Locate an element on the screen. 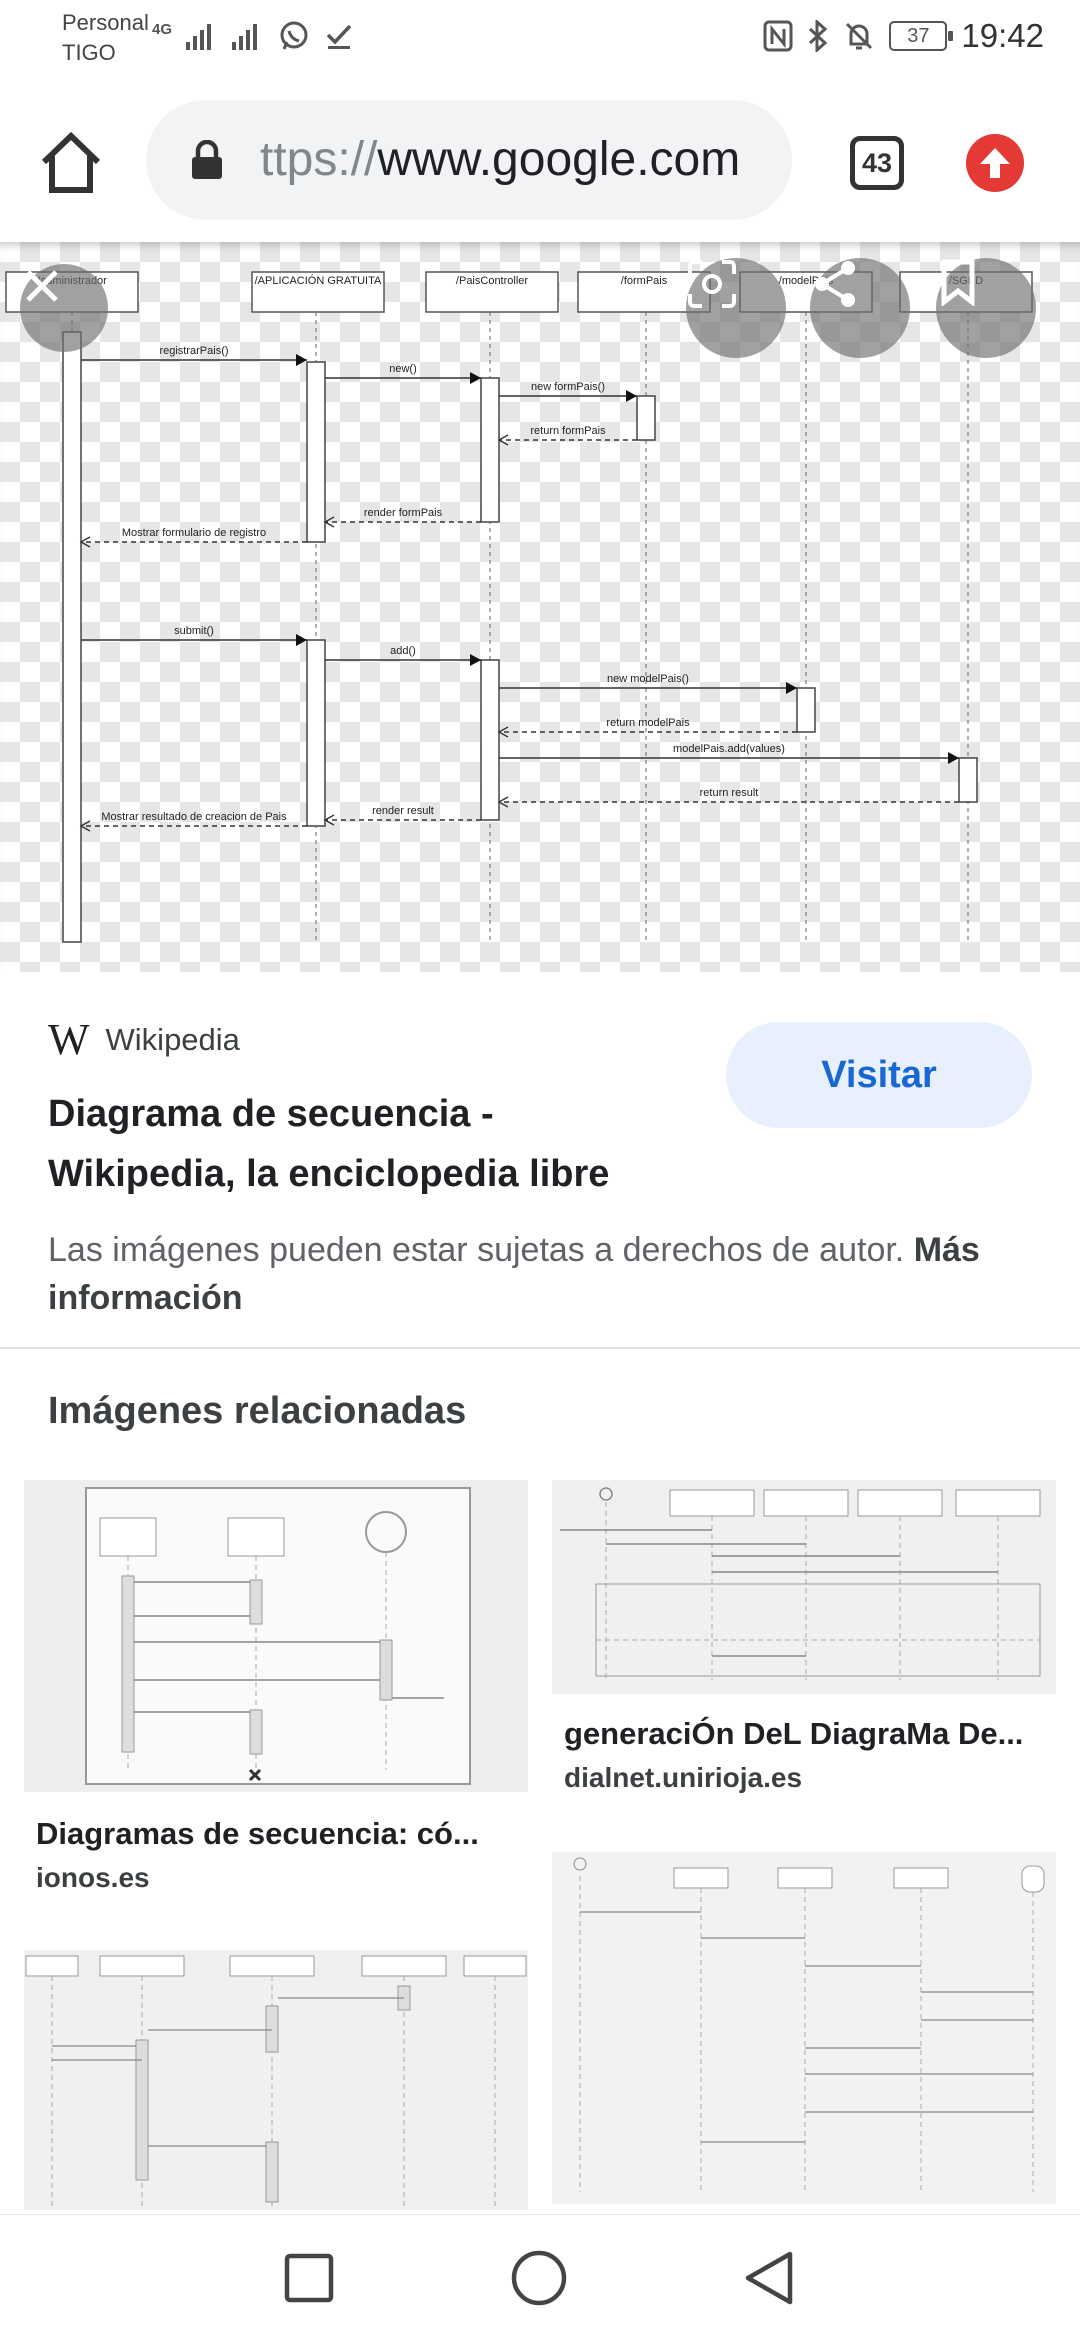  thumbnail-1-image is located at coordinates (278, 1636).